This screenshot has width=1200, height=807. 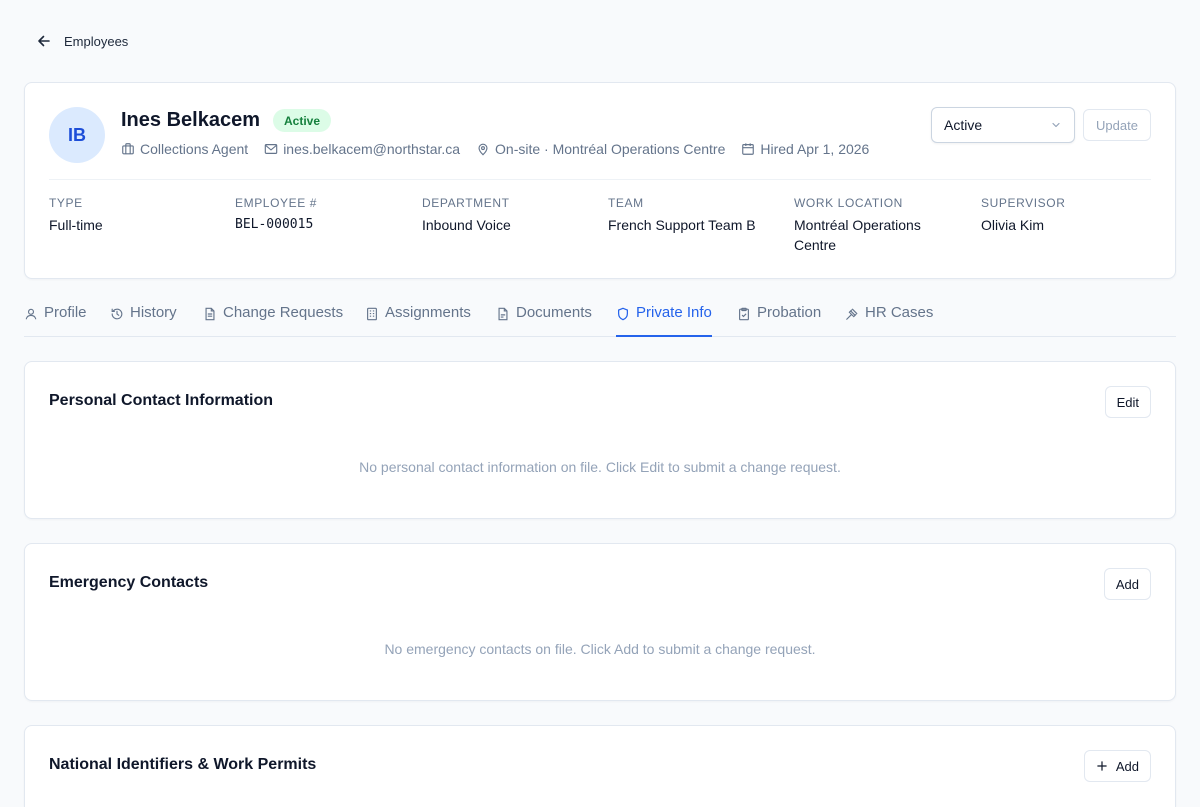 What do you see at coordinates (748, 149) in the screenshot?
I see `calendar-icon` at bounding box center [748, 149].